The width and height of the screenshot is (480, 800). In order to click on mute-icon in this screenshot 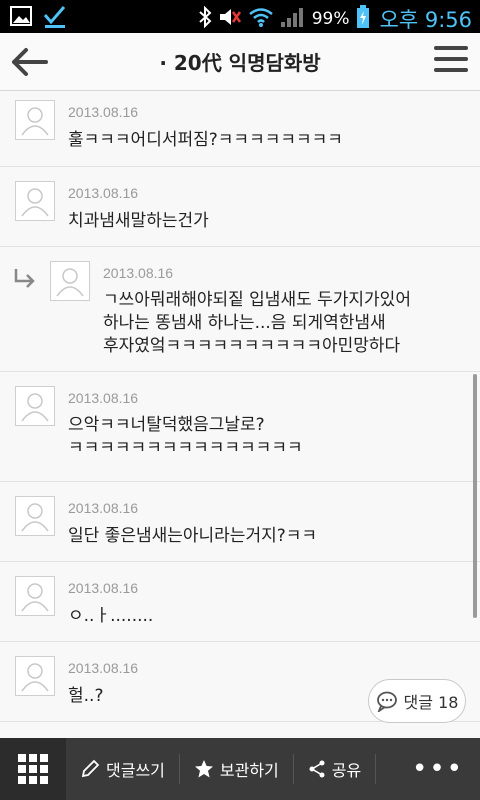, I will do `click(230, 19)`.